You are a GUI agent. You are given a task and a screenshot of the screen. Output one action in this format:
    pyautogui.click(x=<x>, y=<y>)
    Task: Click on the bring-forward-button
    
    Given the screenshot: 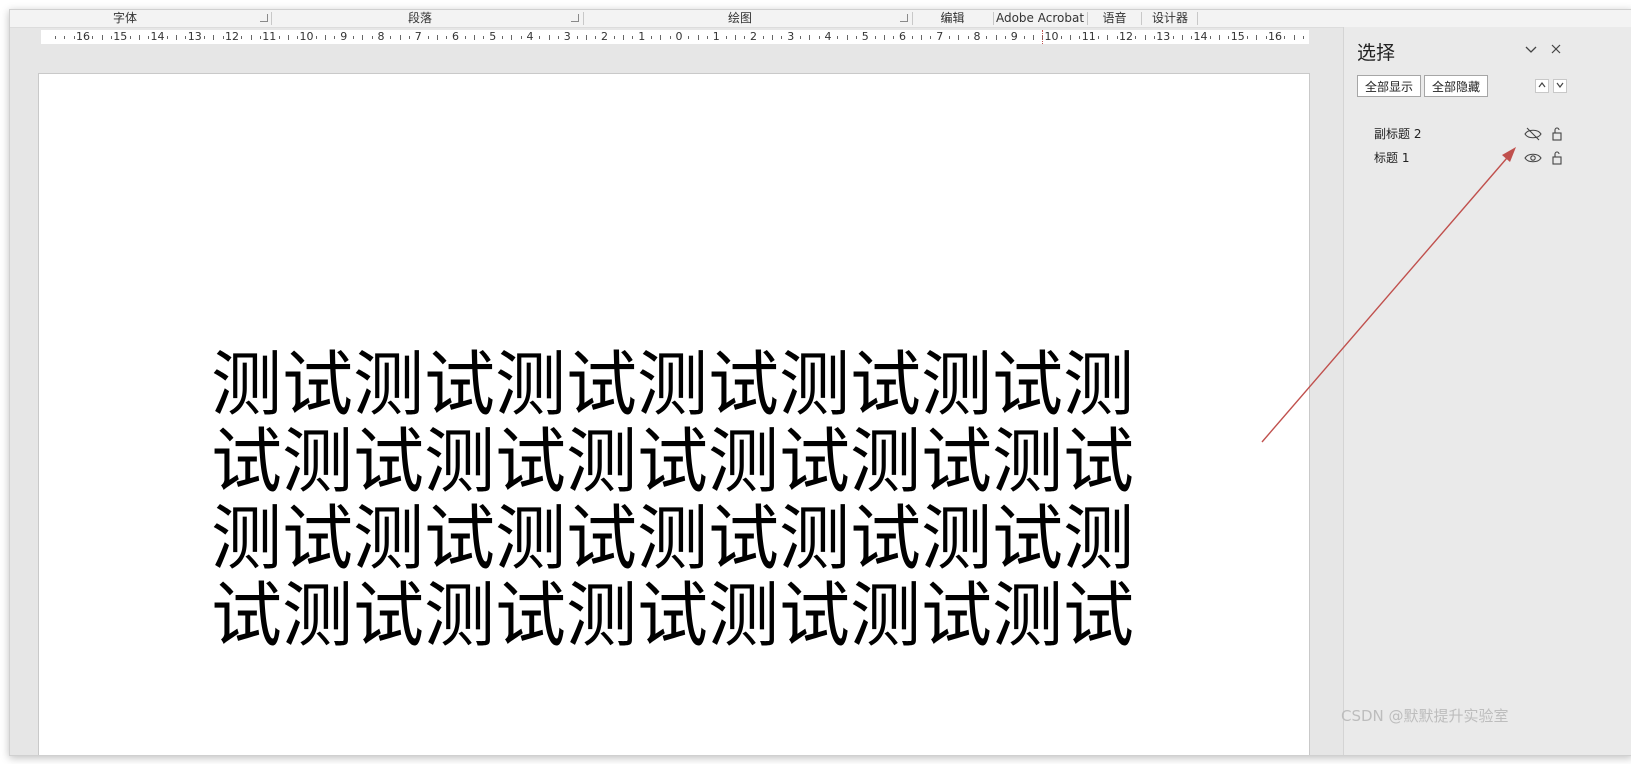 What is the action you would take?
    pyautogui.click(x=1542, y=86)
    